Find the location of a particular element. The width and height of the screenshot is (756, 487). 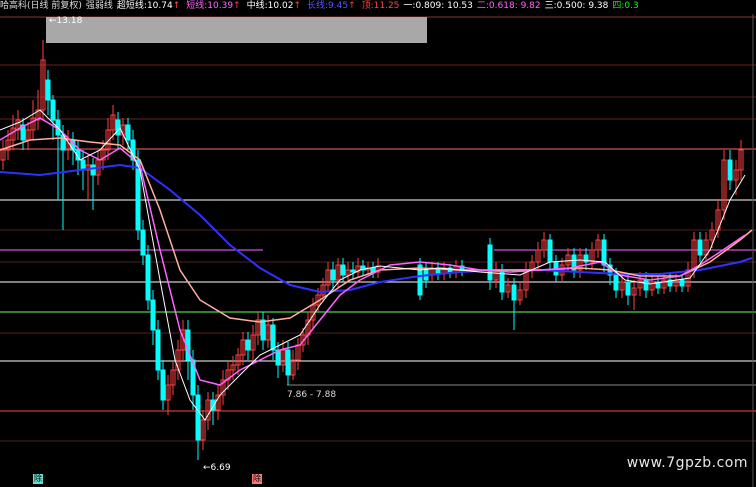

legend-item-9: 三:0.500: 9.38 is located at coordinates (576, 6).